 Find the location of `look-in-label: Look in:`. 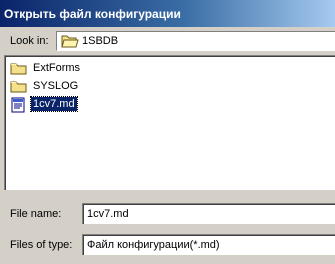

look-in-label: Look in: is located at coordinates (29, 41).